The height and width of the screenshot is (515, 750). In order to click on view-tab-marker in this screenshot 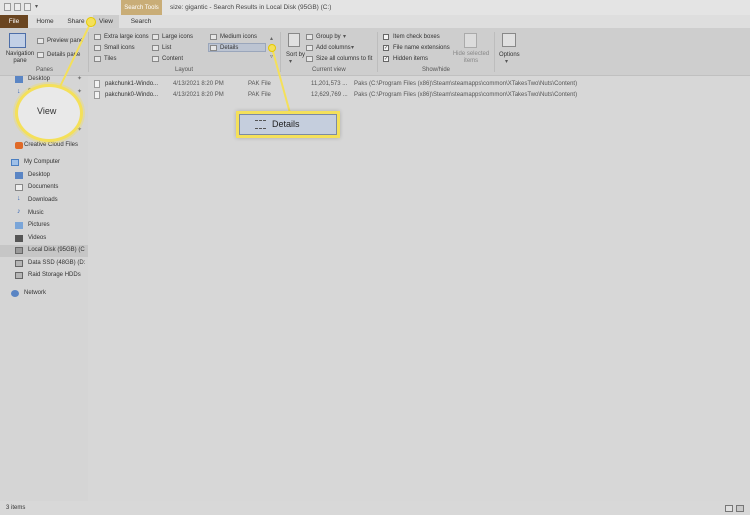, I will do `click(91, 22)`.